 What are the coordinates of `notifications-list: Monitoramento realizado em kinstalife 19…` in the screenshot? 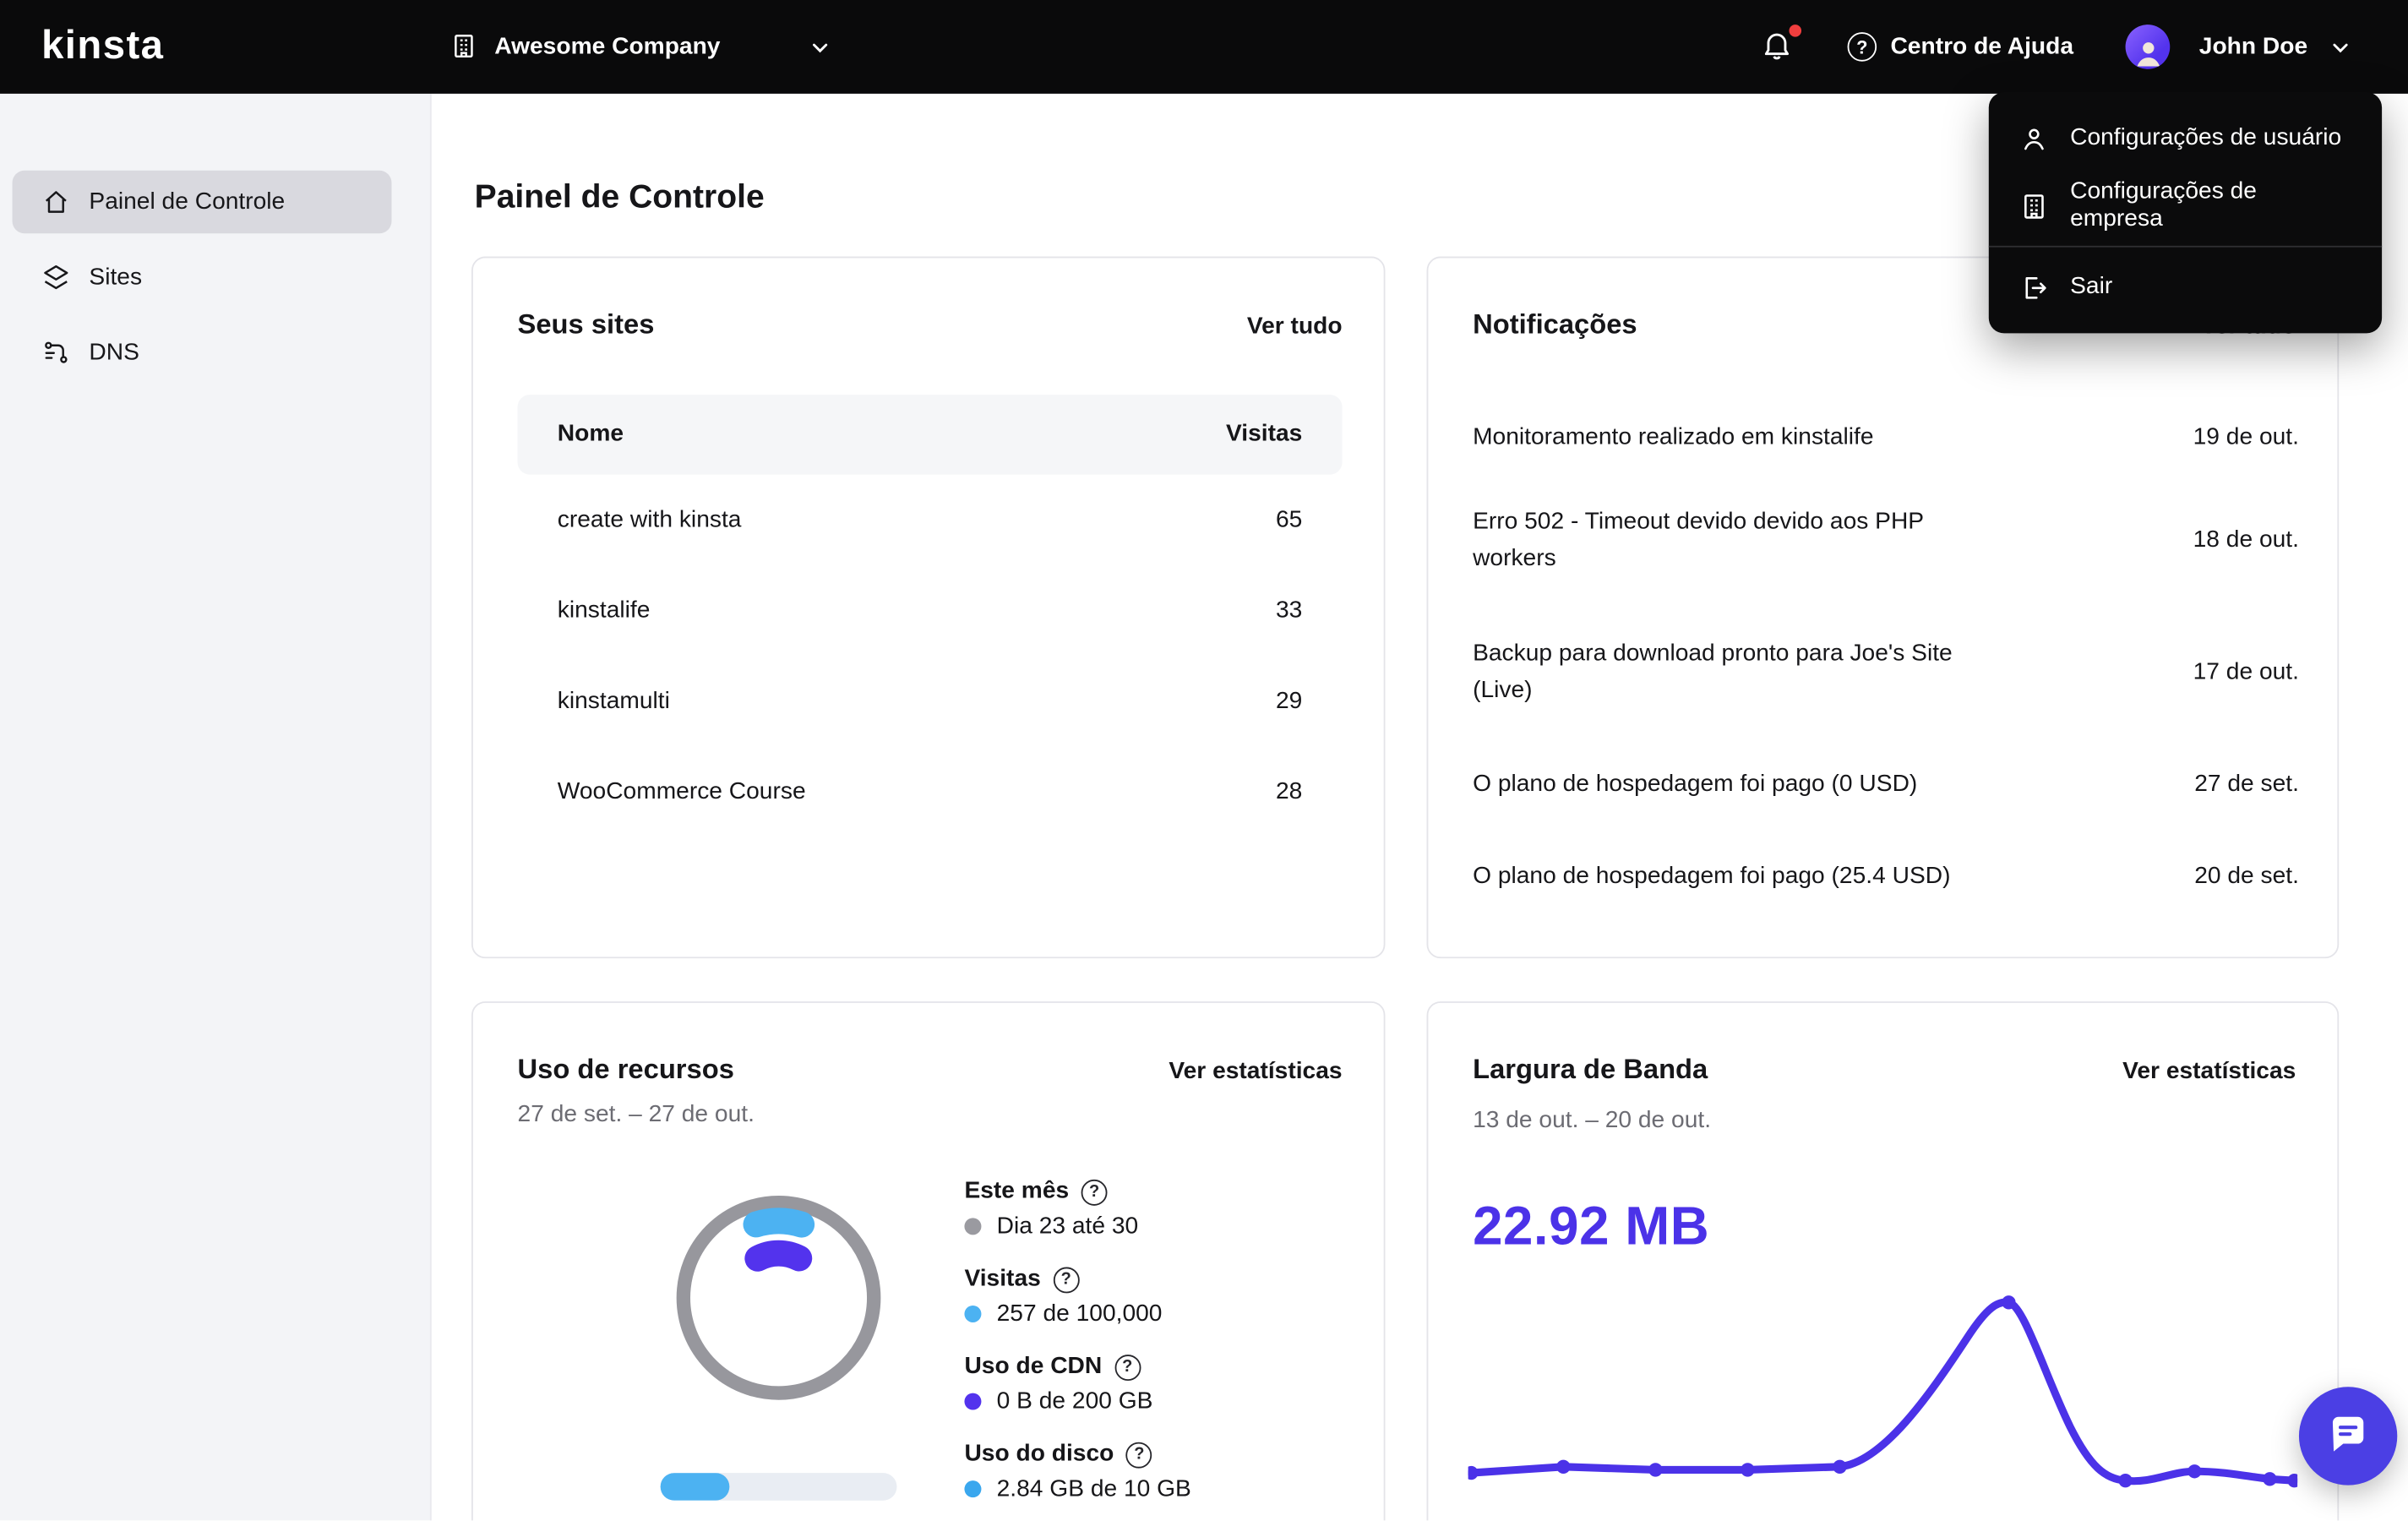 It's located at (1886, 662).